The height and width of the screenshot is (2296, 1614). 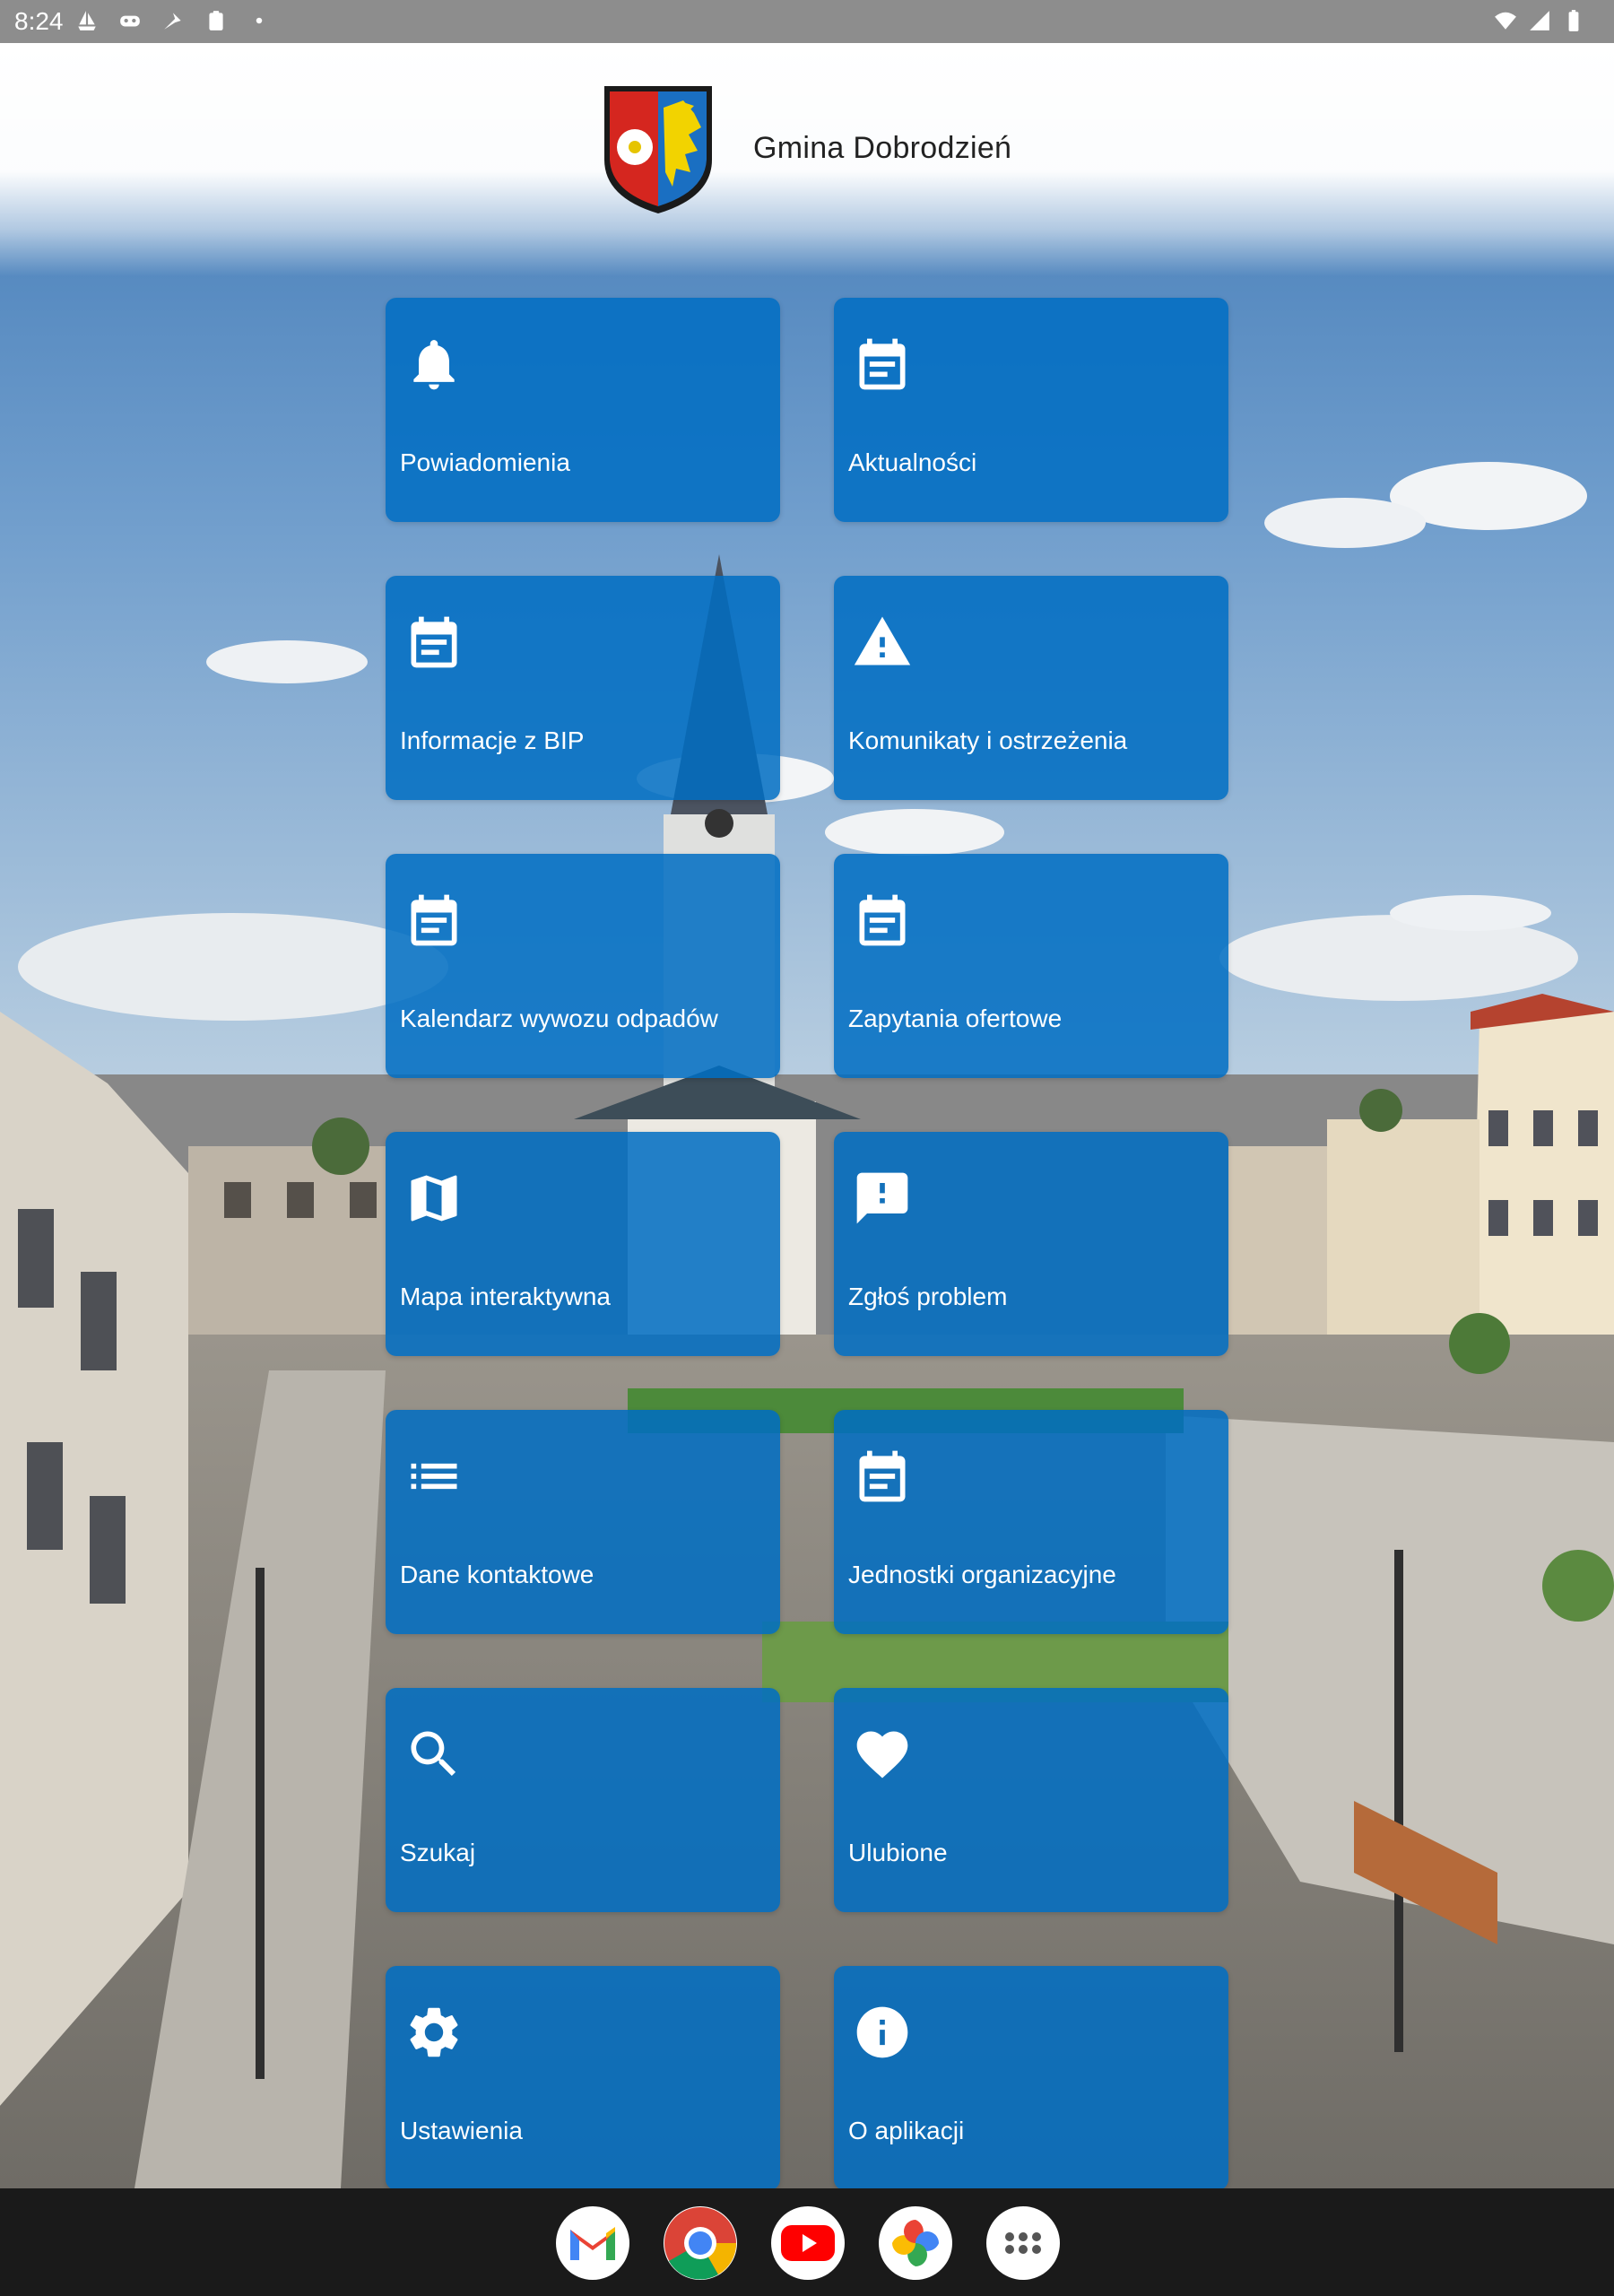 I want to click on app-title: Gmina Dobrodzień, so click(x=882, y=148).